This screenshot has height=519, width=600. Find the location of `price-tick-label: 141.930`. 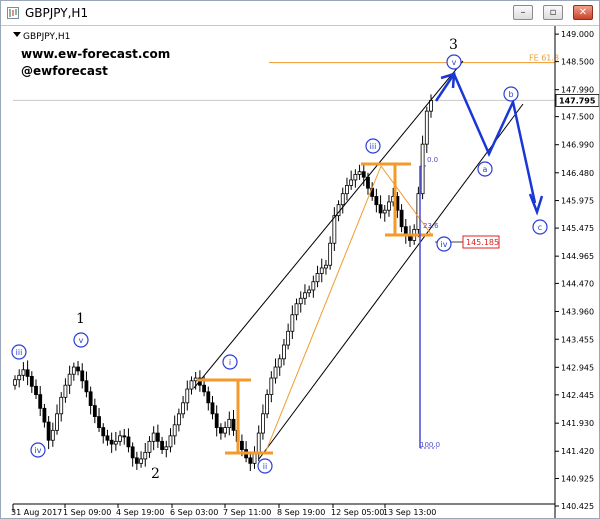

price-tick-label: 141.930 is located at coordinates (577, 423).